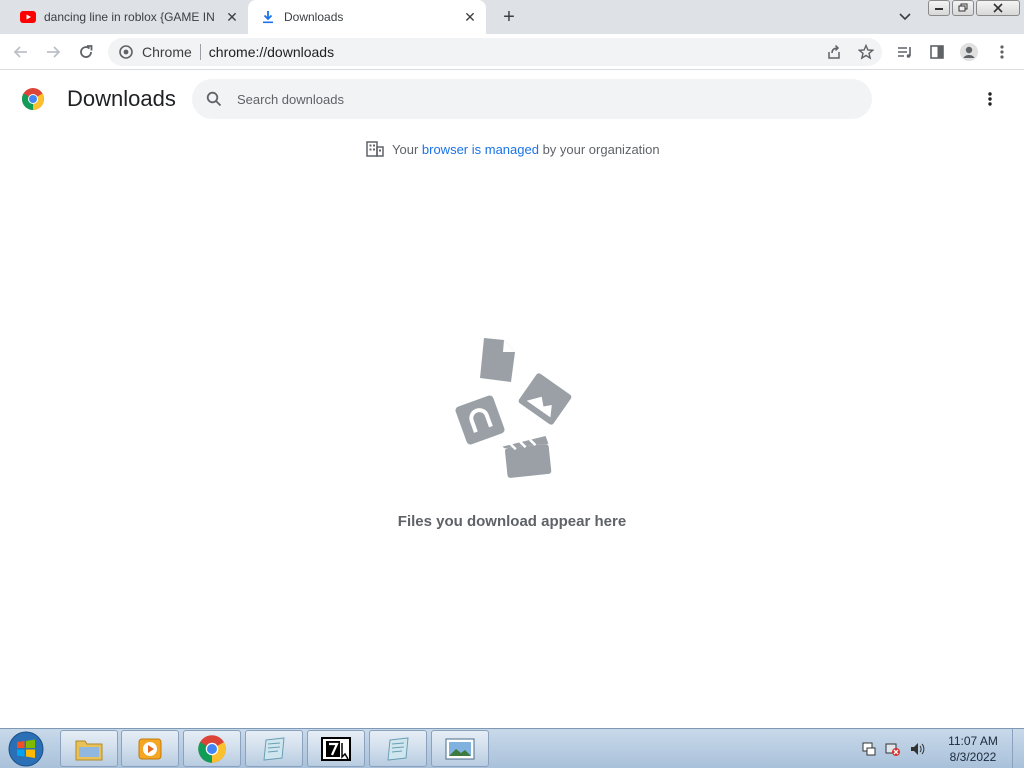 The height and width of the screenshot is (768, 1024). I want to click on tab-downloads: Downloads ✕, so click(367, 17).